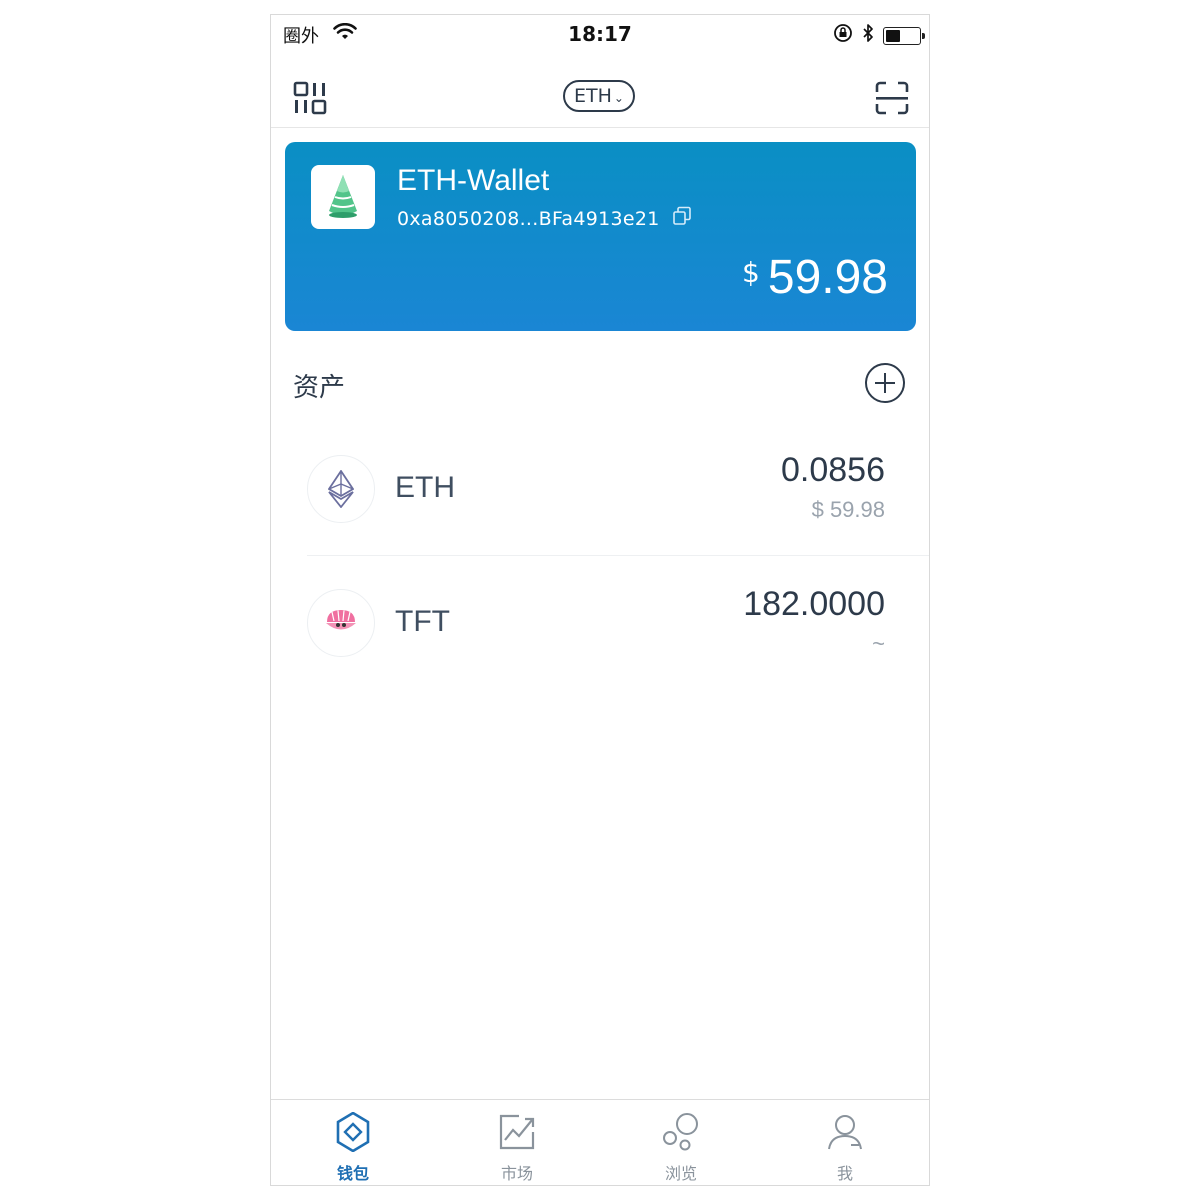 This screenshot has height=1200, width=1200. I want to click on status-icons, so click(879, 35).